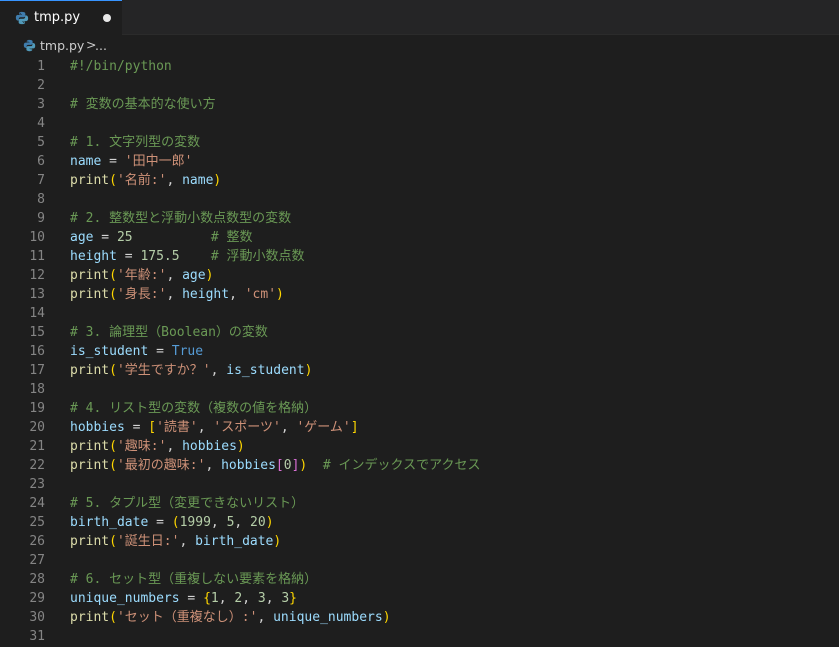  What do you see at coordinates (37, 522) in the screenshot?
I see `line-number: 25` at bounding box center [37, 522].